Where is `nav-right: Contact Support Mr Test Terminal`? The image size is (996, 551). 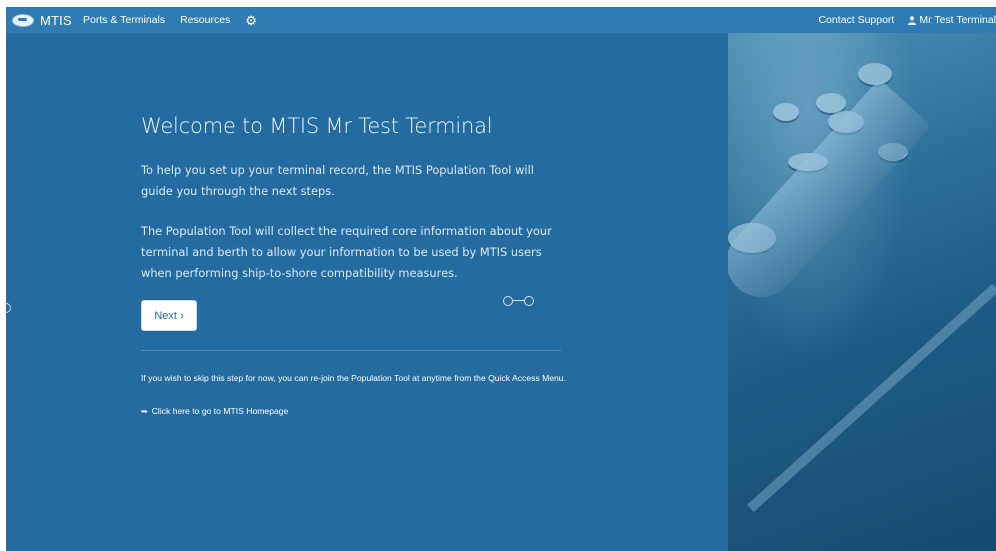 nav-right: Contact Support Mr Test Terminal is located at coordinates (907, 20).